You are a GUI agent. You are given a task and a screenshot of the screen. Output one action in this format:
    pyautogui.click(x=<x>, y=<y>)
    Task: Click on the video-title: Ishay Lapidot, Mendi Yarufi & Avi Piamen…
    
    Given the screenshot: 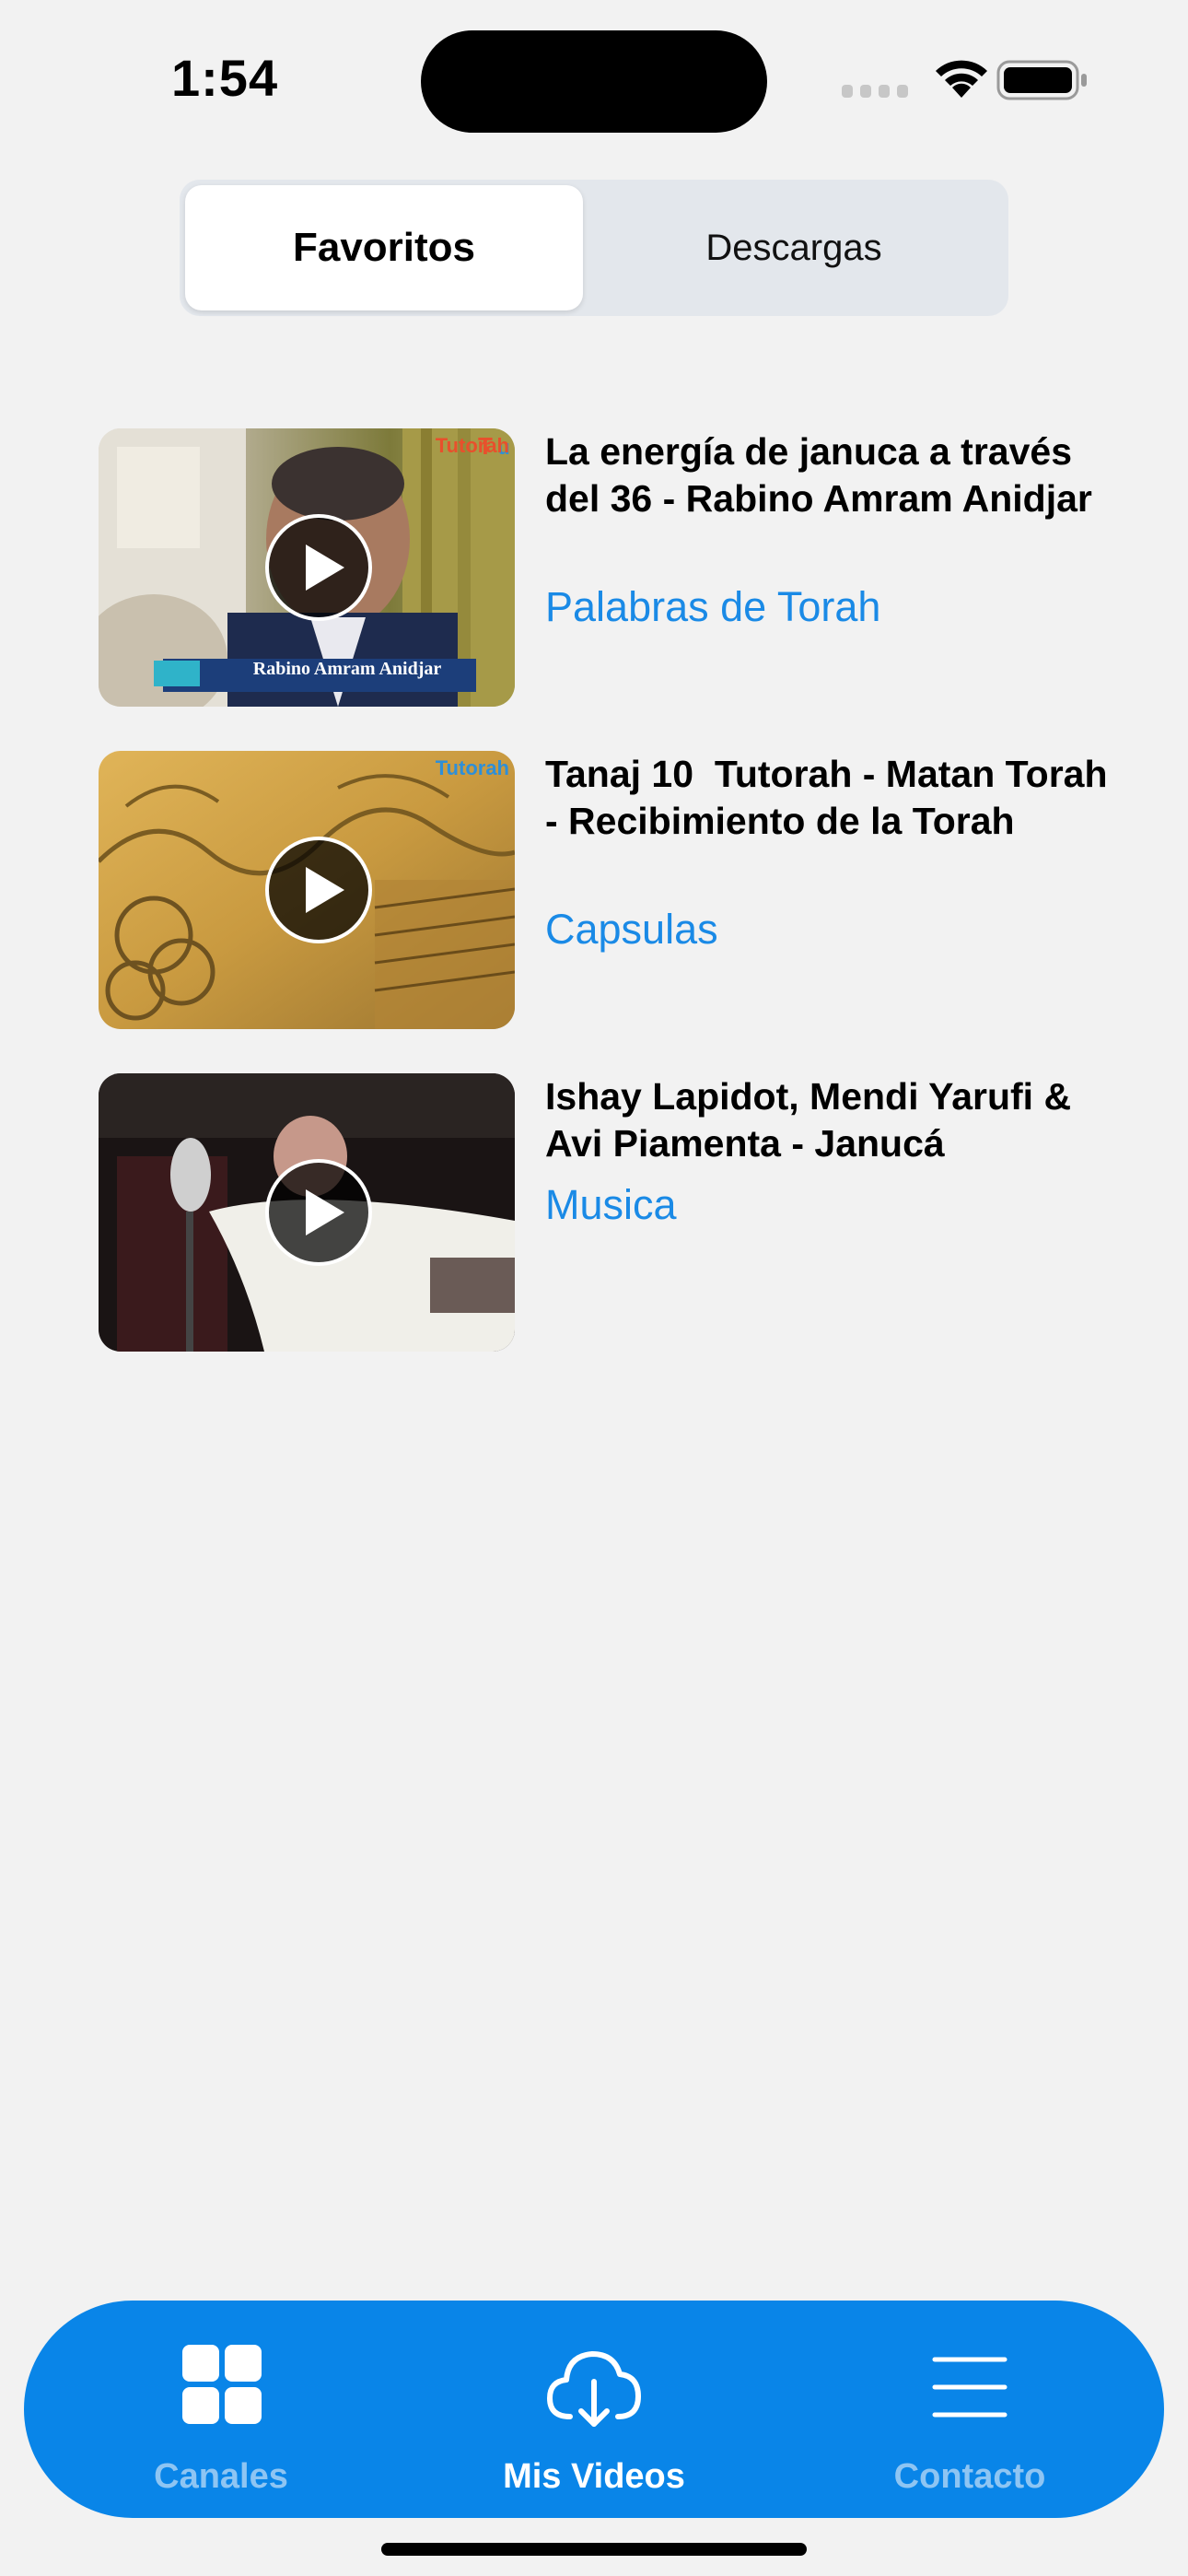 What is the action you would take?
    pyautogui.click(x=812, y=1120)
    